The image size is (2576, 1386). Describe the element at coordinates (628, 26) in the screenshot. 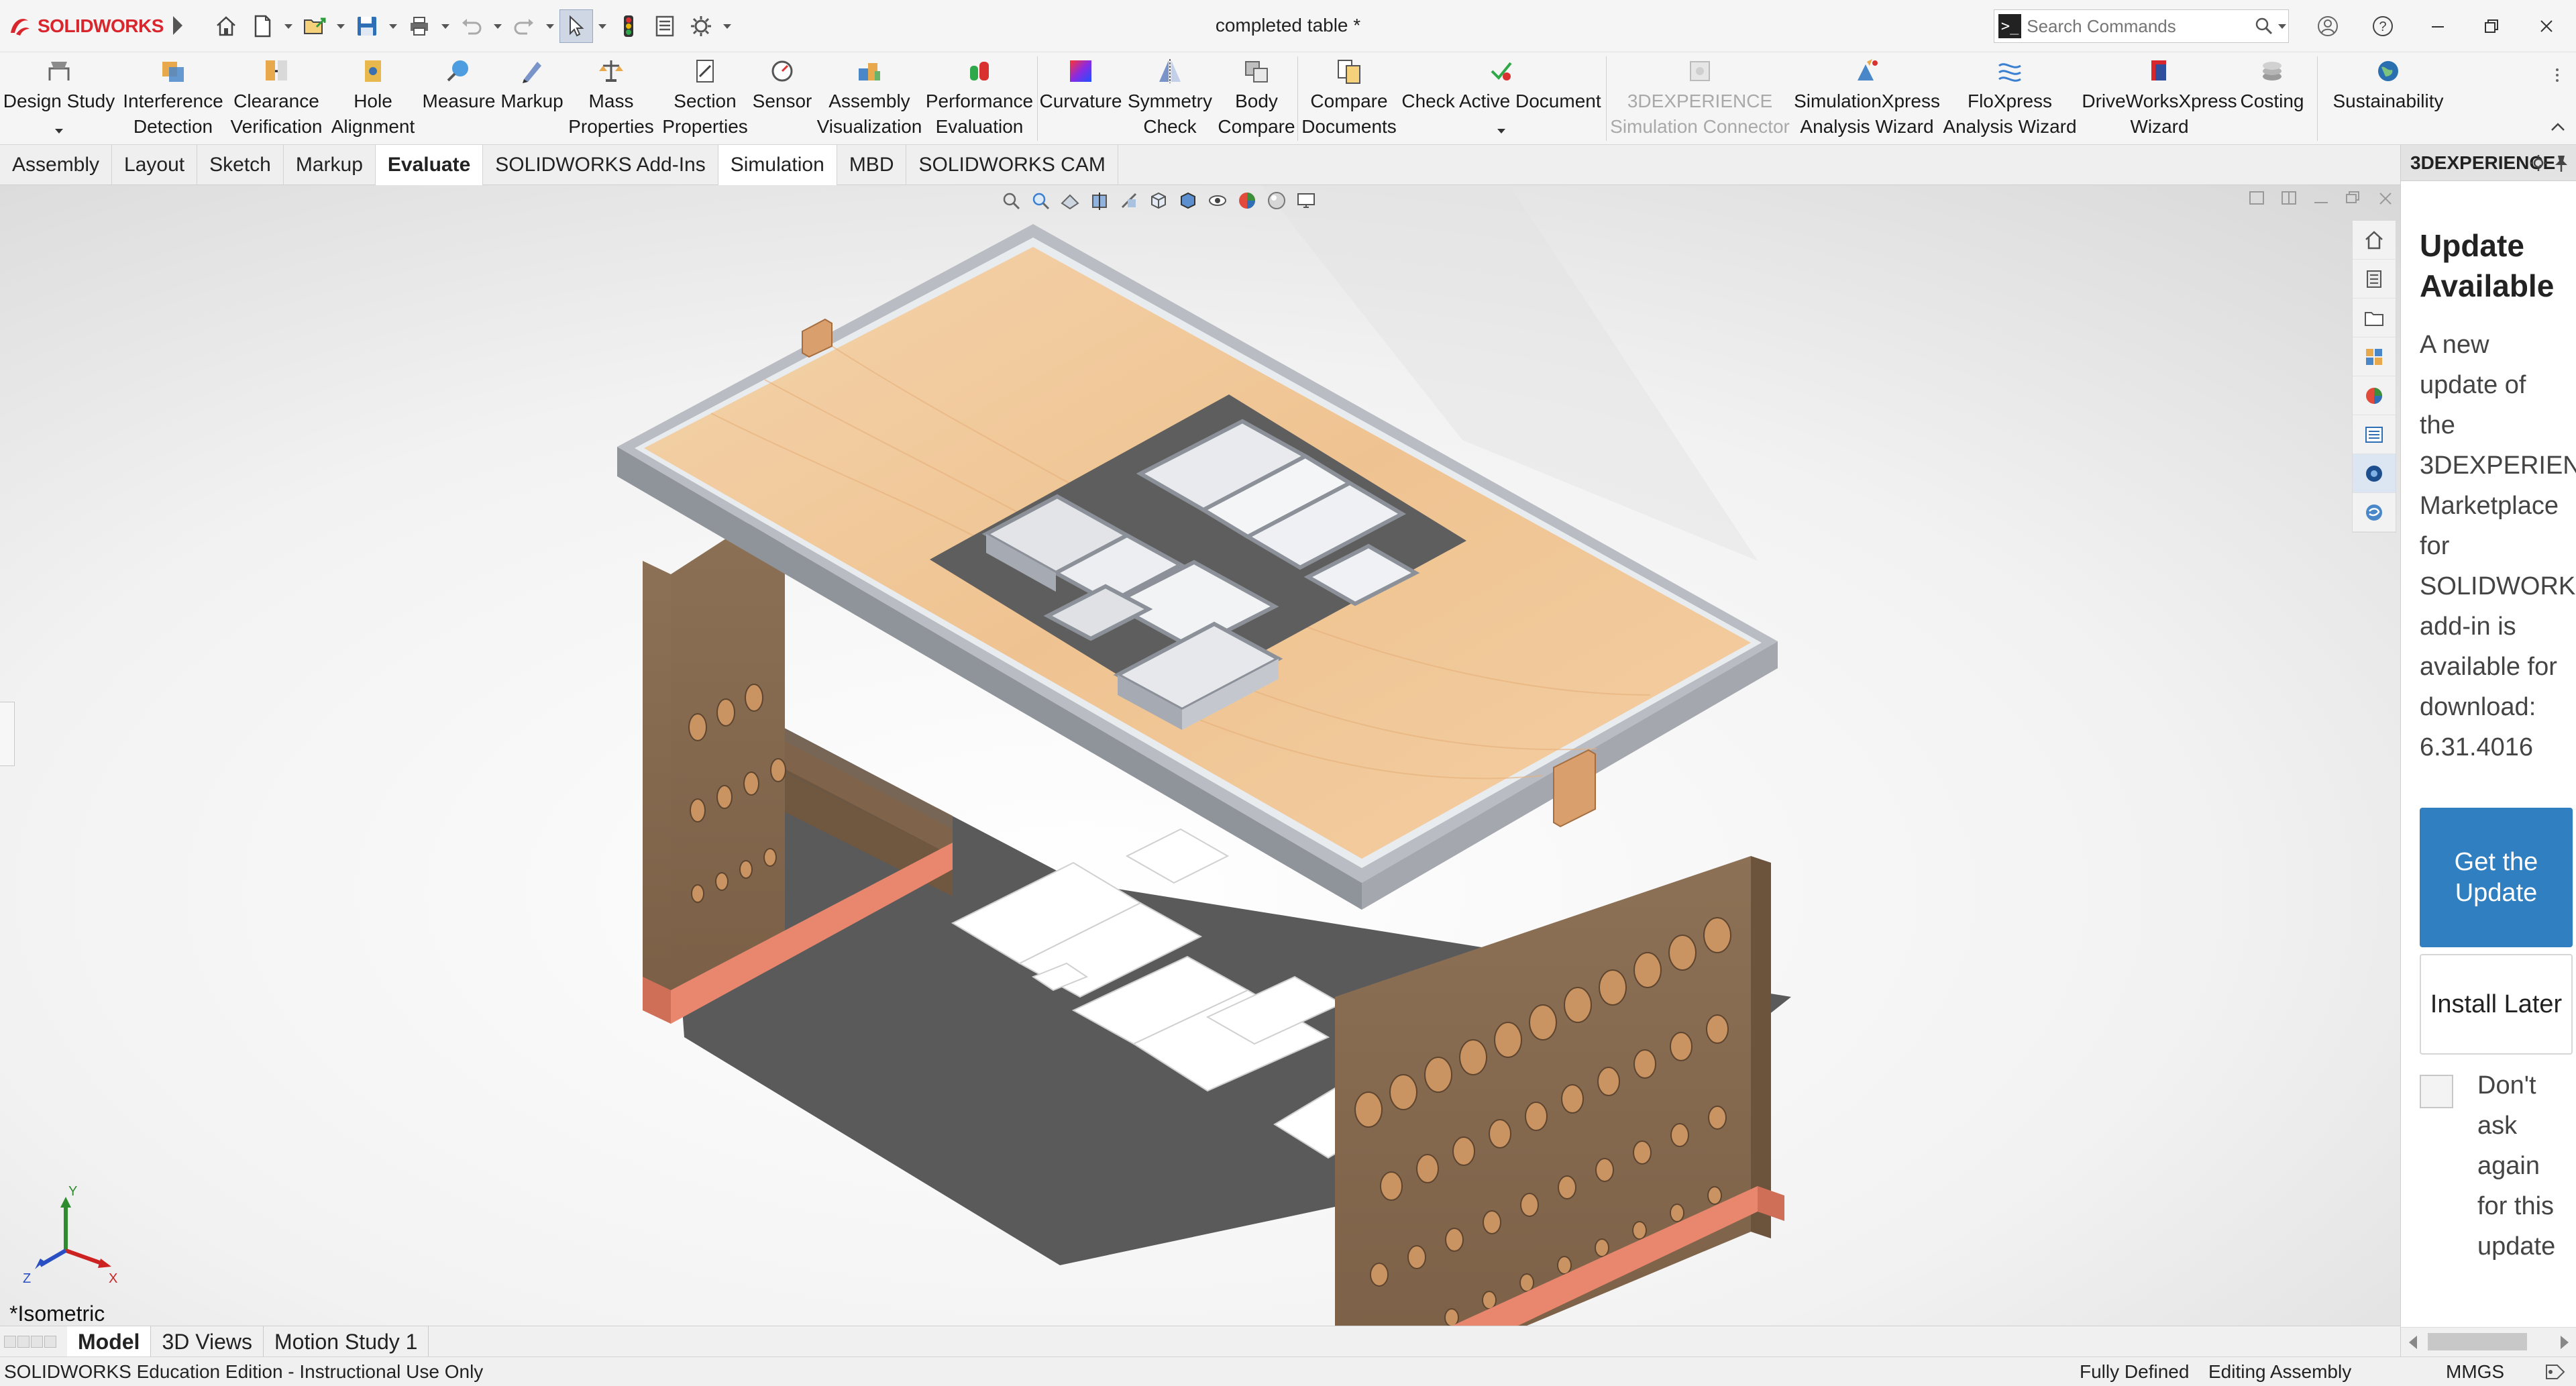

I see `rebuild-button` at that location.